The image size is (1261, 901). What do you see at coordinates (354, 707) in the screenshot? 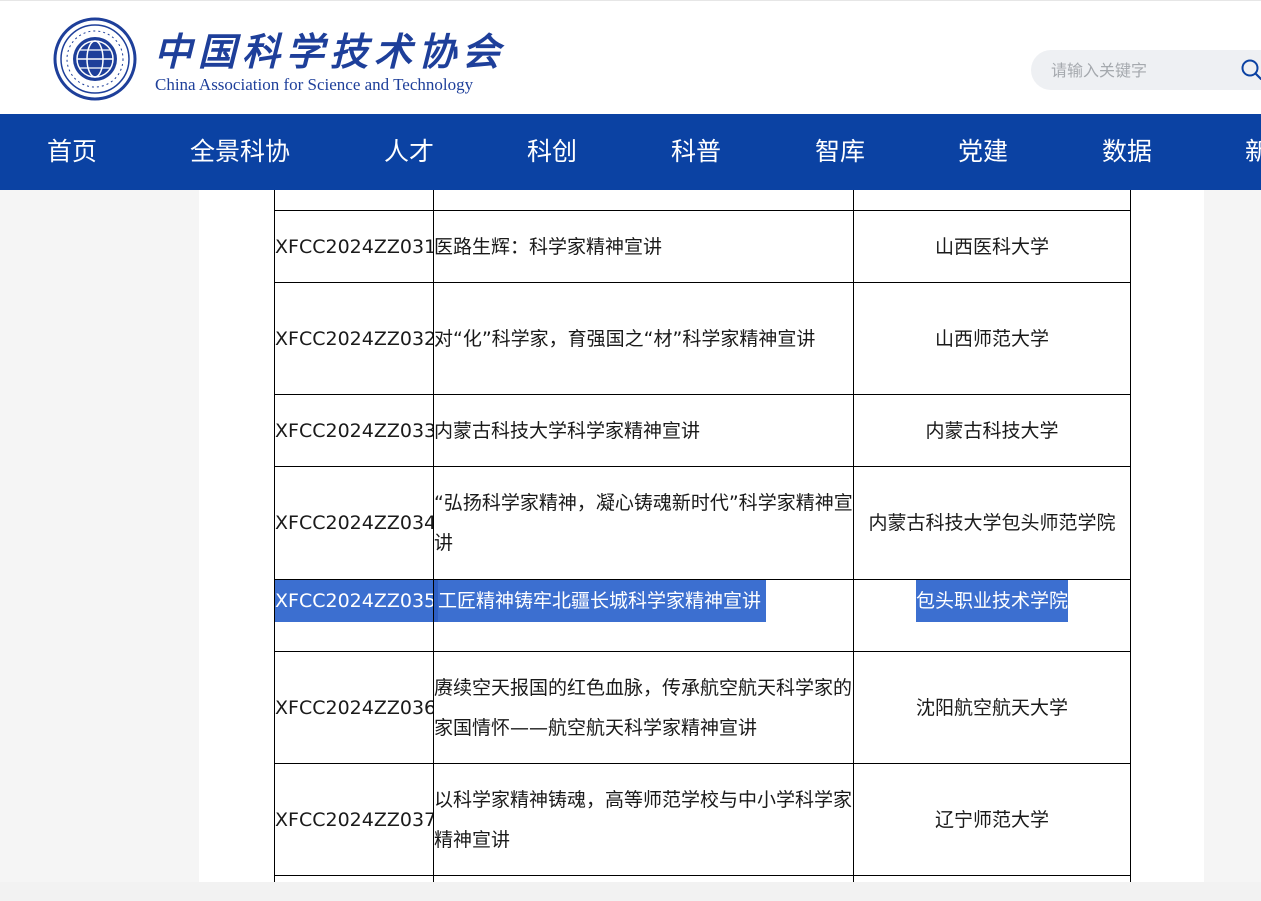
I see `table-cell-code: XFCC2024ZZ036` at bounding box center [354, 707].